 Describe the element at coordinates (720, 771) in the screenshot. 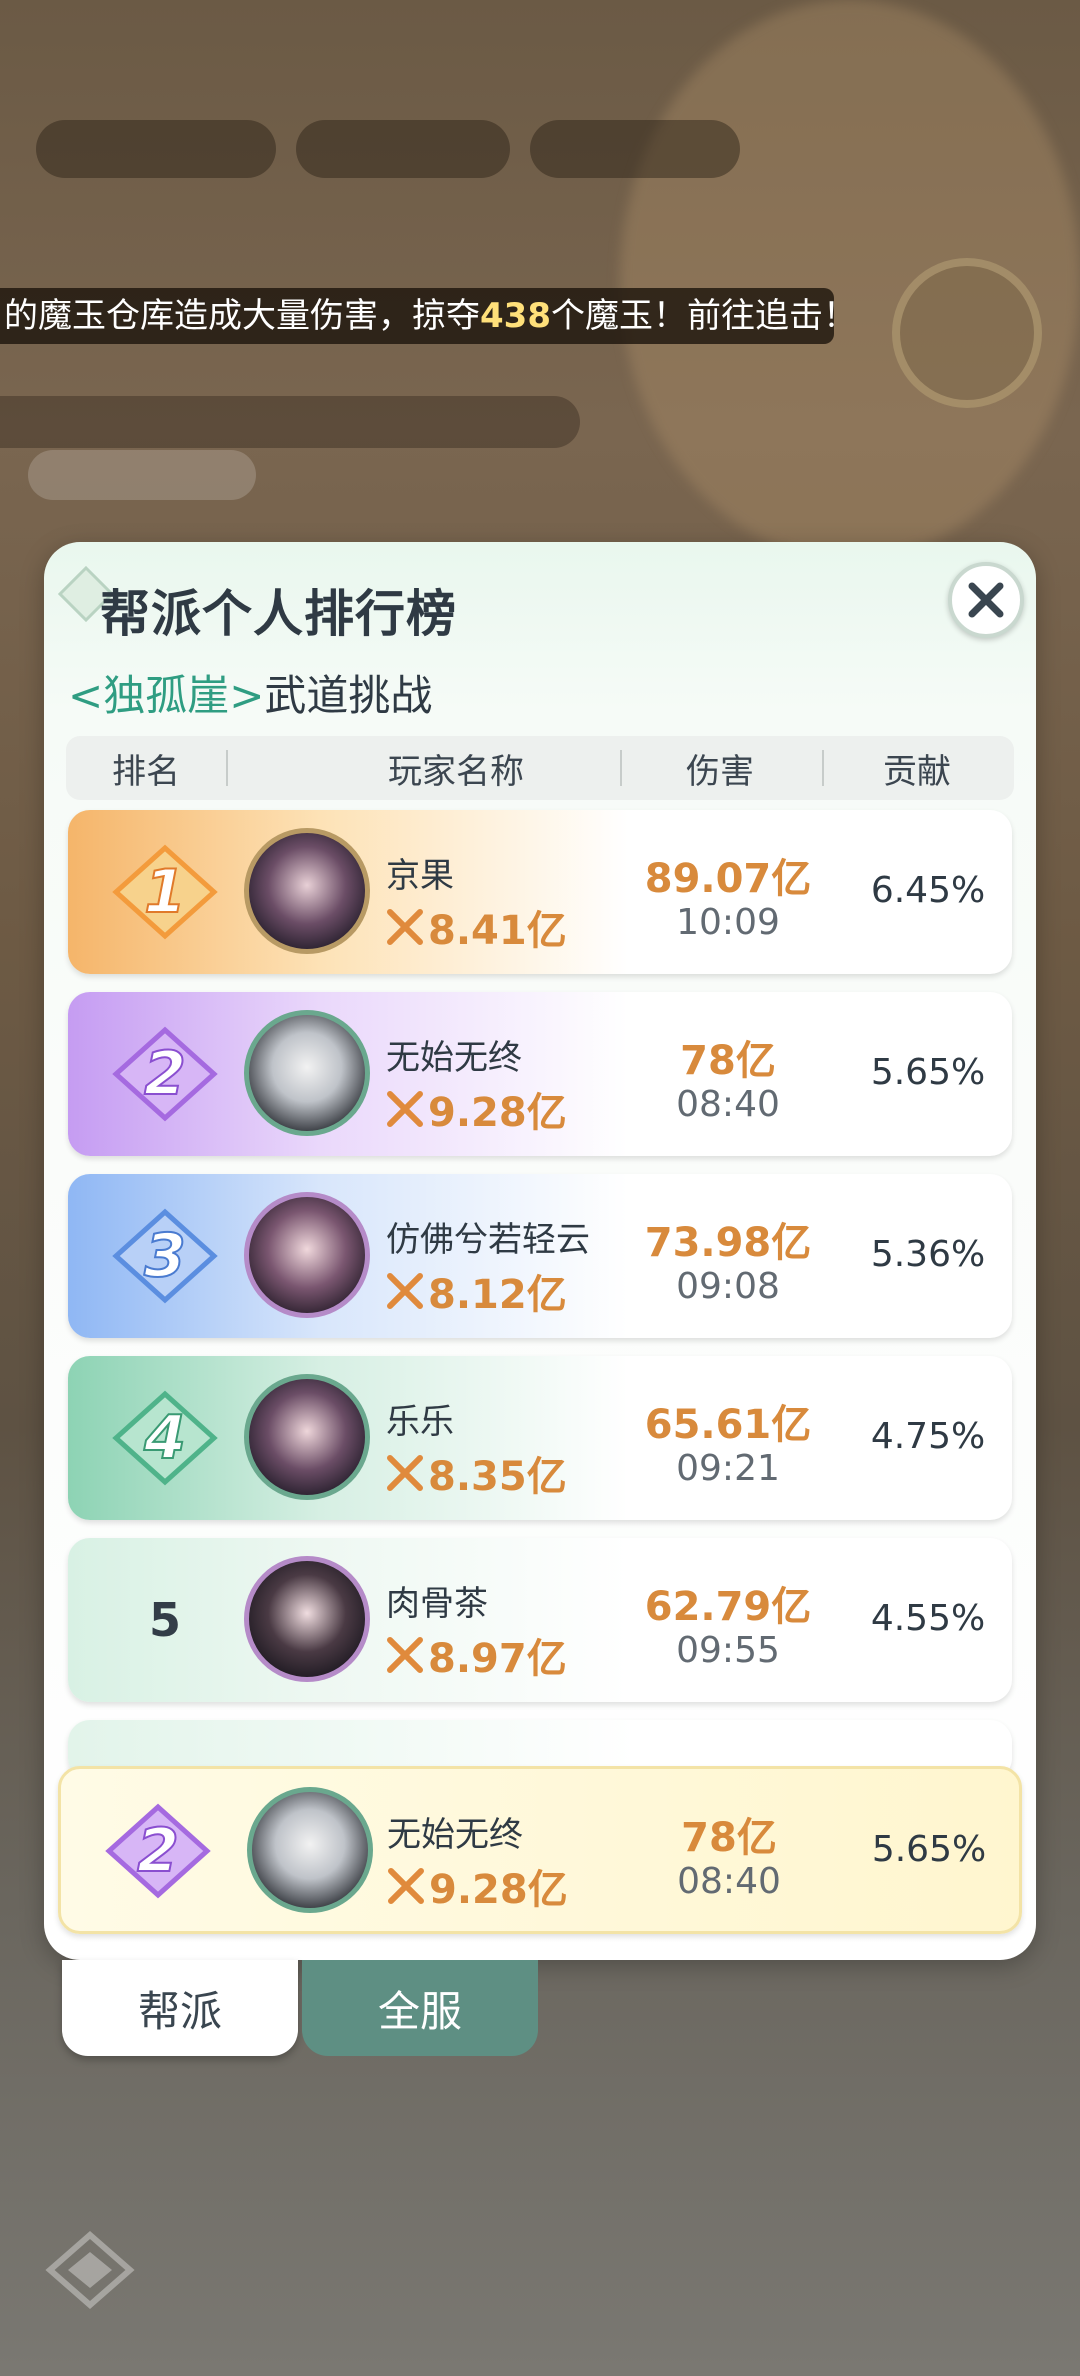

I see `column-damage: 伤害` at that location.